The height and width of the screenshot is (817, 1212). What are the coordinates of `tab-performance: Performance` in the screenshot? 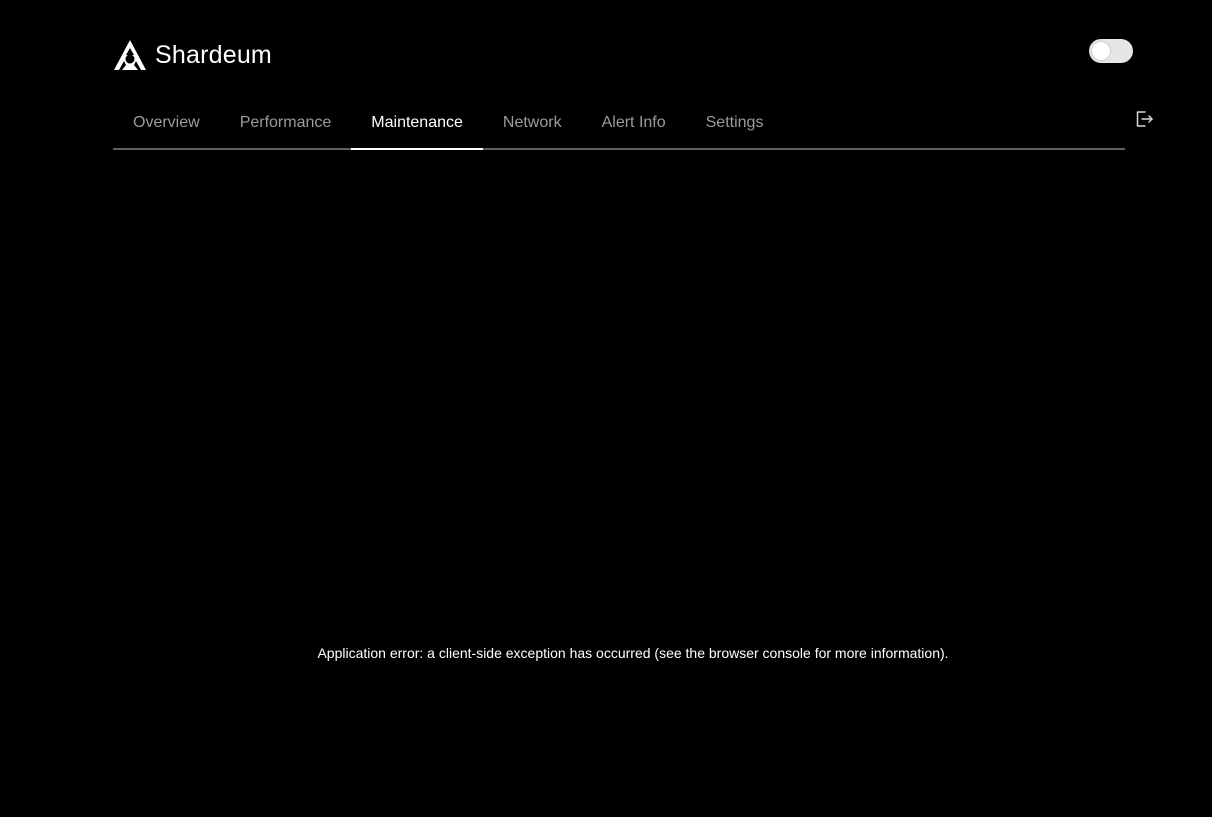 It's located at (286, 123).